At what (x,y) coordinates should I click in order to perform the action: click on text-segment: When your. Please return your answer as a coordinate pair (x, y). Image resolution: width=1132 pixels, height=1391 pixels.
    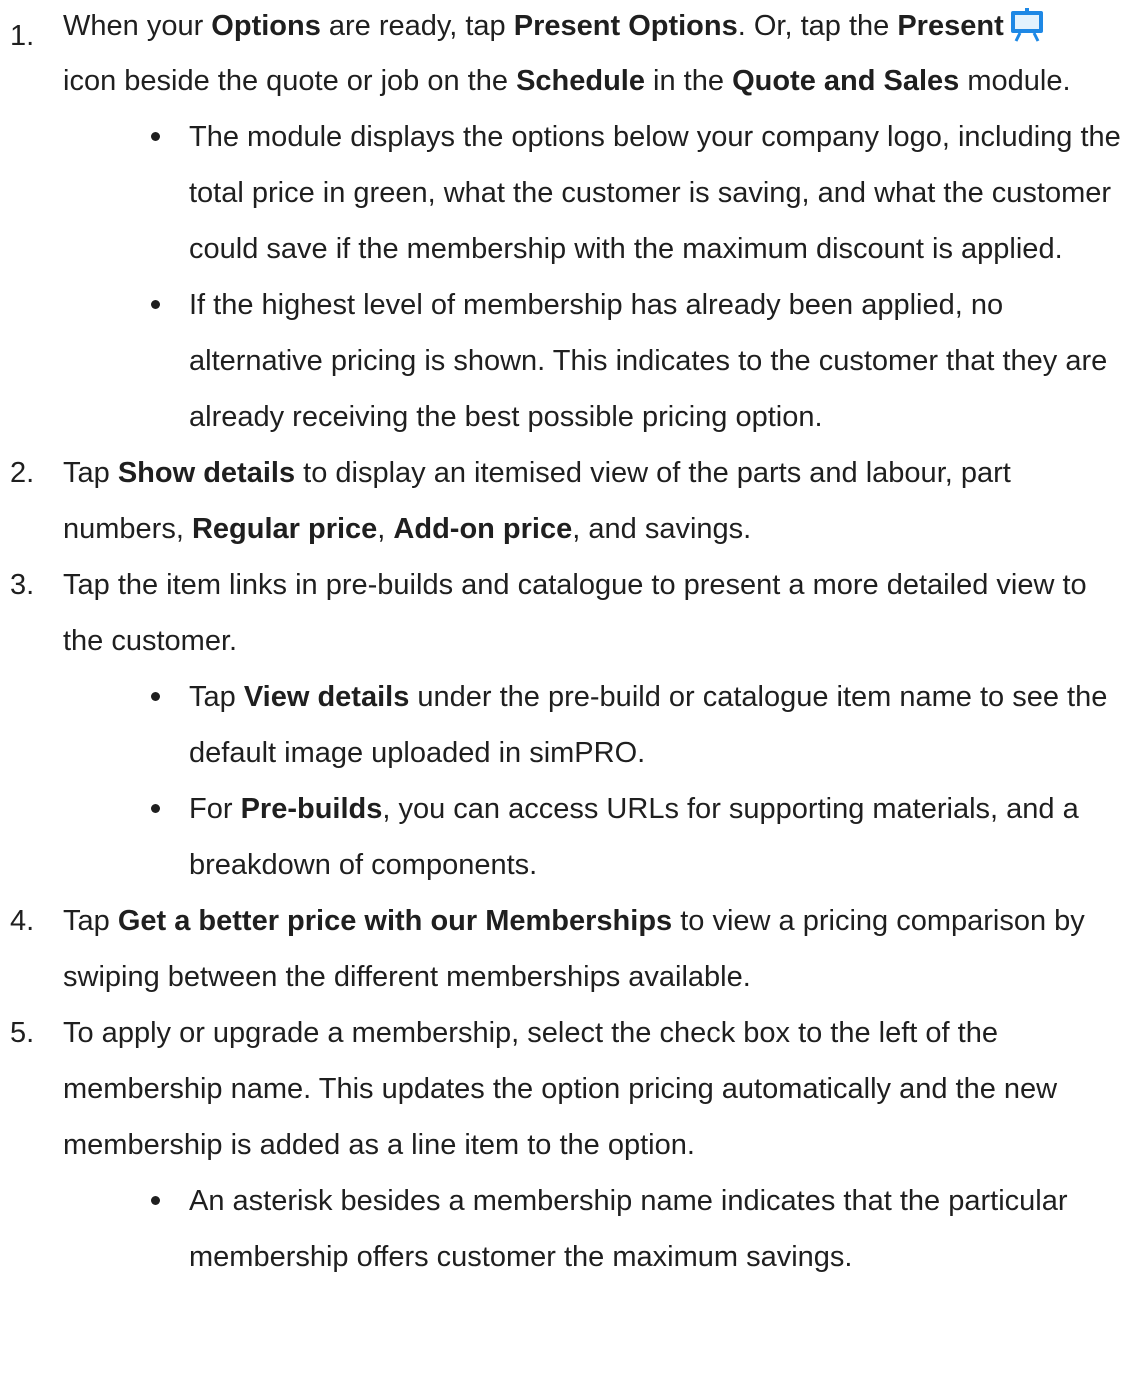
    Looking at the image, I should click on (137, 26).